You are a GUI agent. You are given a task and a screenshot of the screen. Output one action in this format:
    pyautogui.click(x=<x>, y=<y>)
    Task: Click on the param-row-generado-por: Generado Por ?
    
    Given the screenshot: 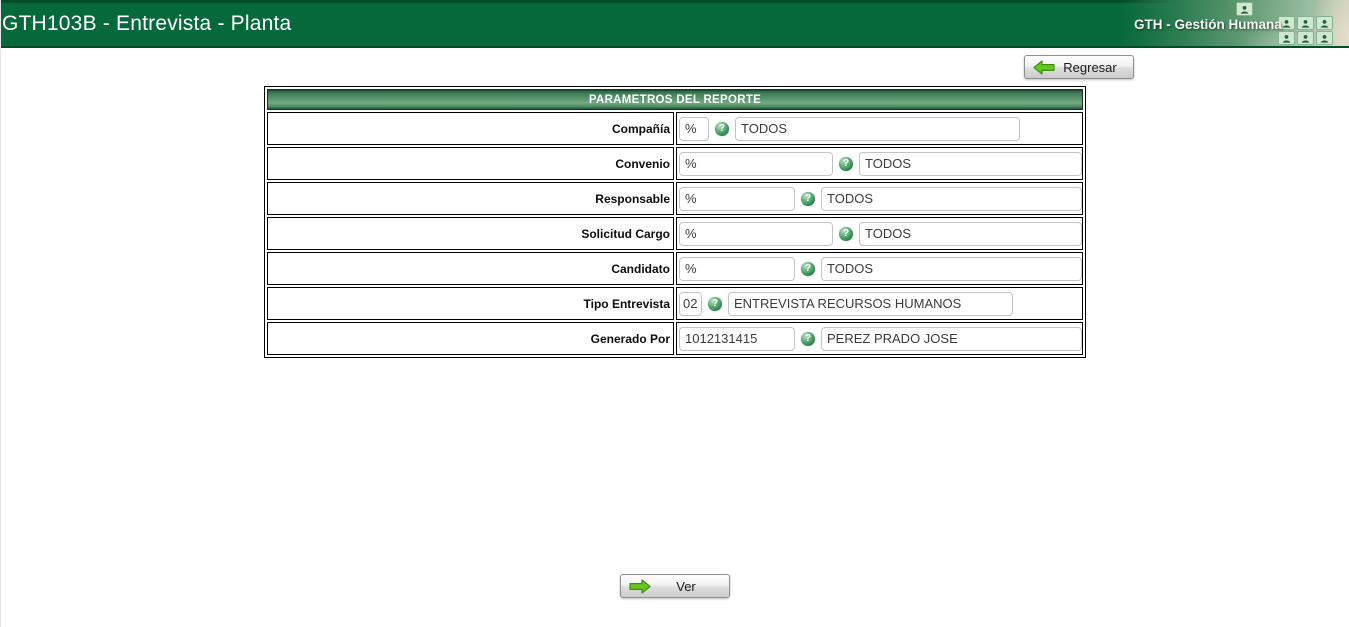 What is the action you would take?
    pyautogui.click(x=675, y=338)
    